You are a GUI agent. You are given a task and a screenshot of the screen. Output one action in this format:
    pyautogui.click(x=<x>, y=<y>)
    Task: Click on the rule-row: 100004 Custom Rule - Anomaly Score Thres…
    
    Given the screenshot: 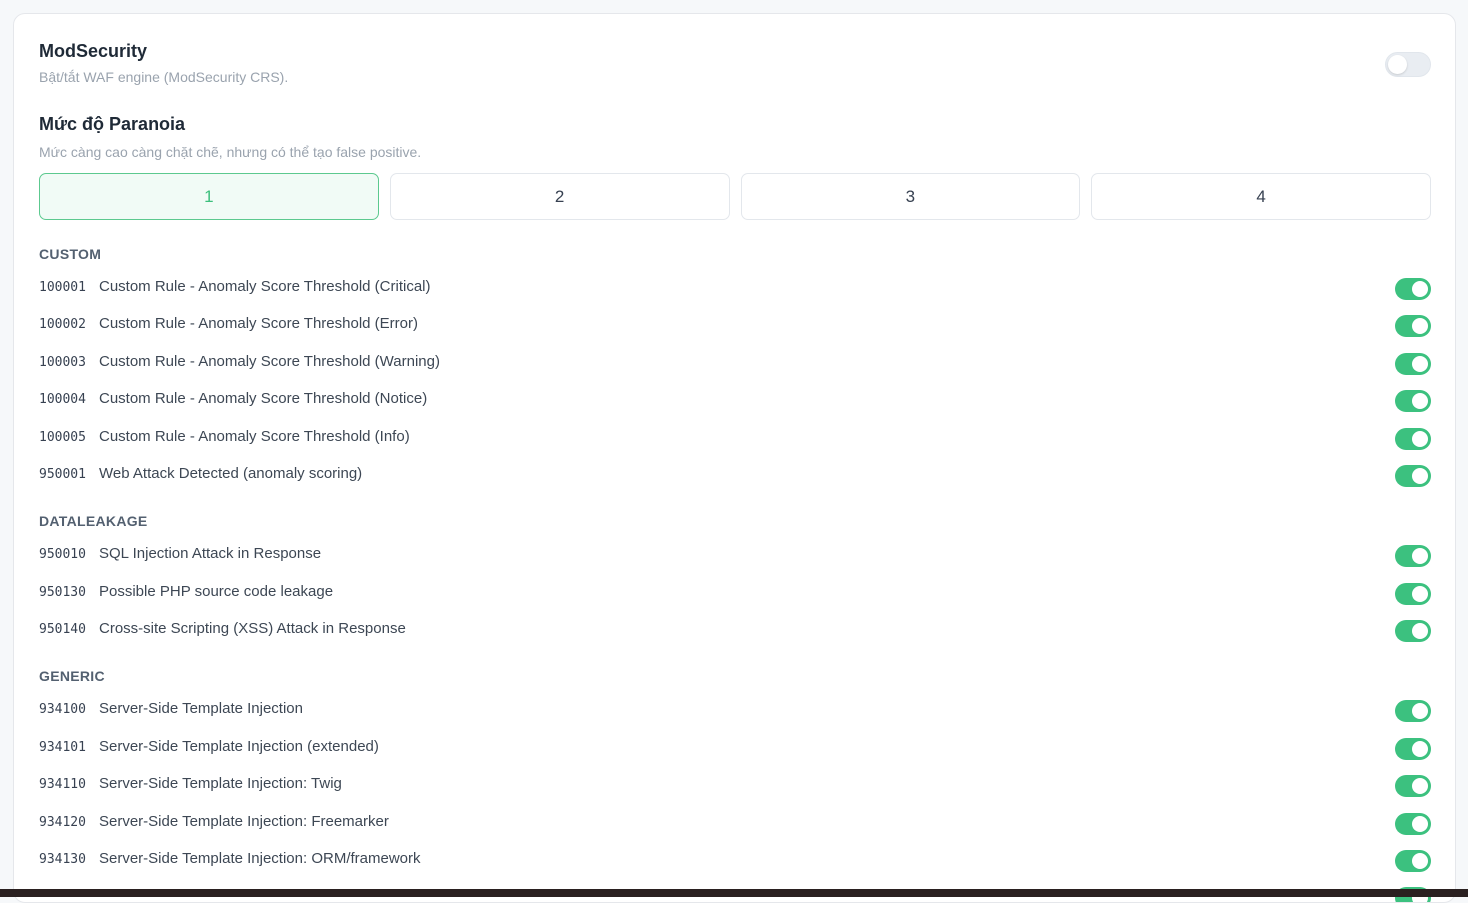 What is the action you would take?
    pyautogui.click(x=735, y=401)
    